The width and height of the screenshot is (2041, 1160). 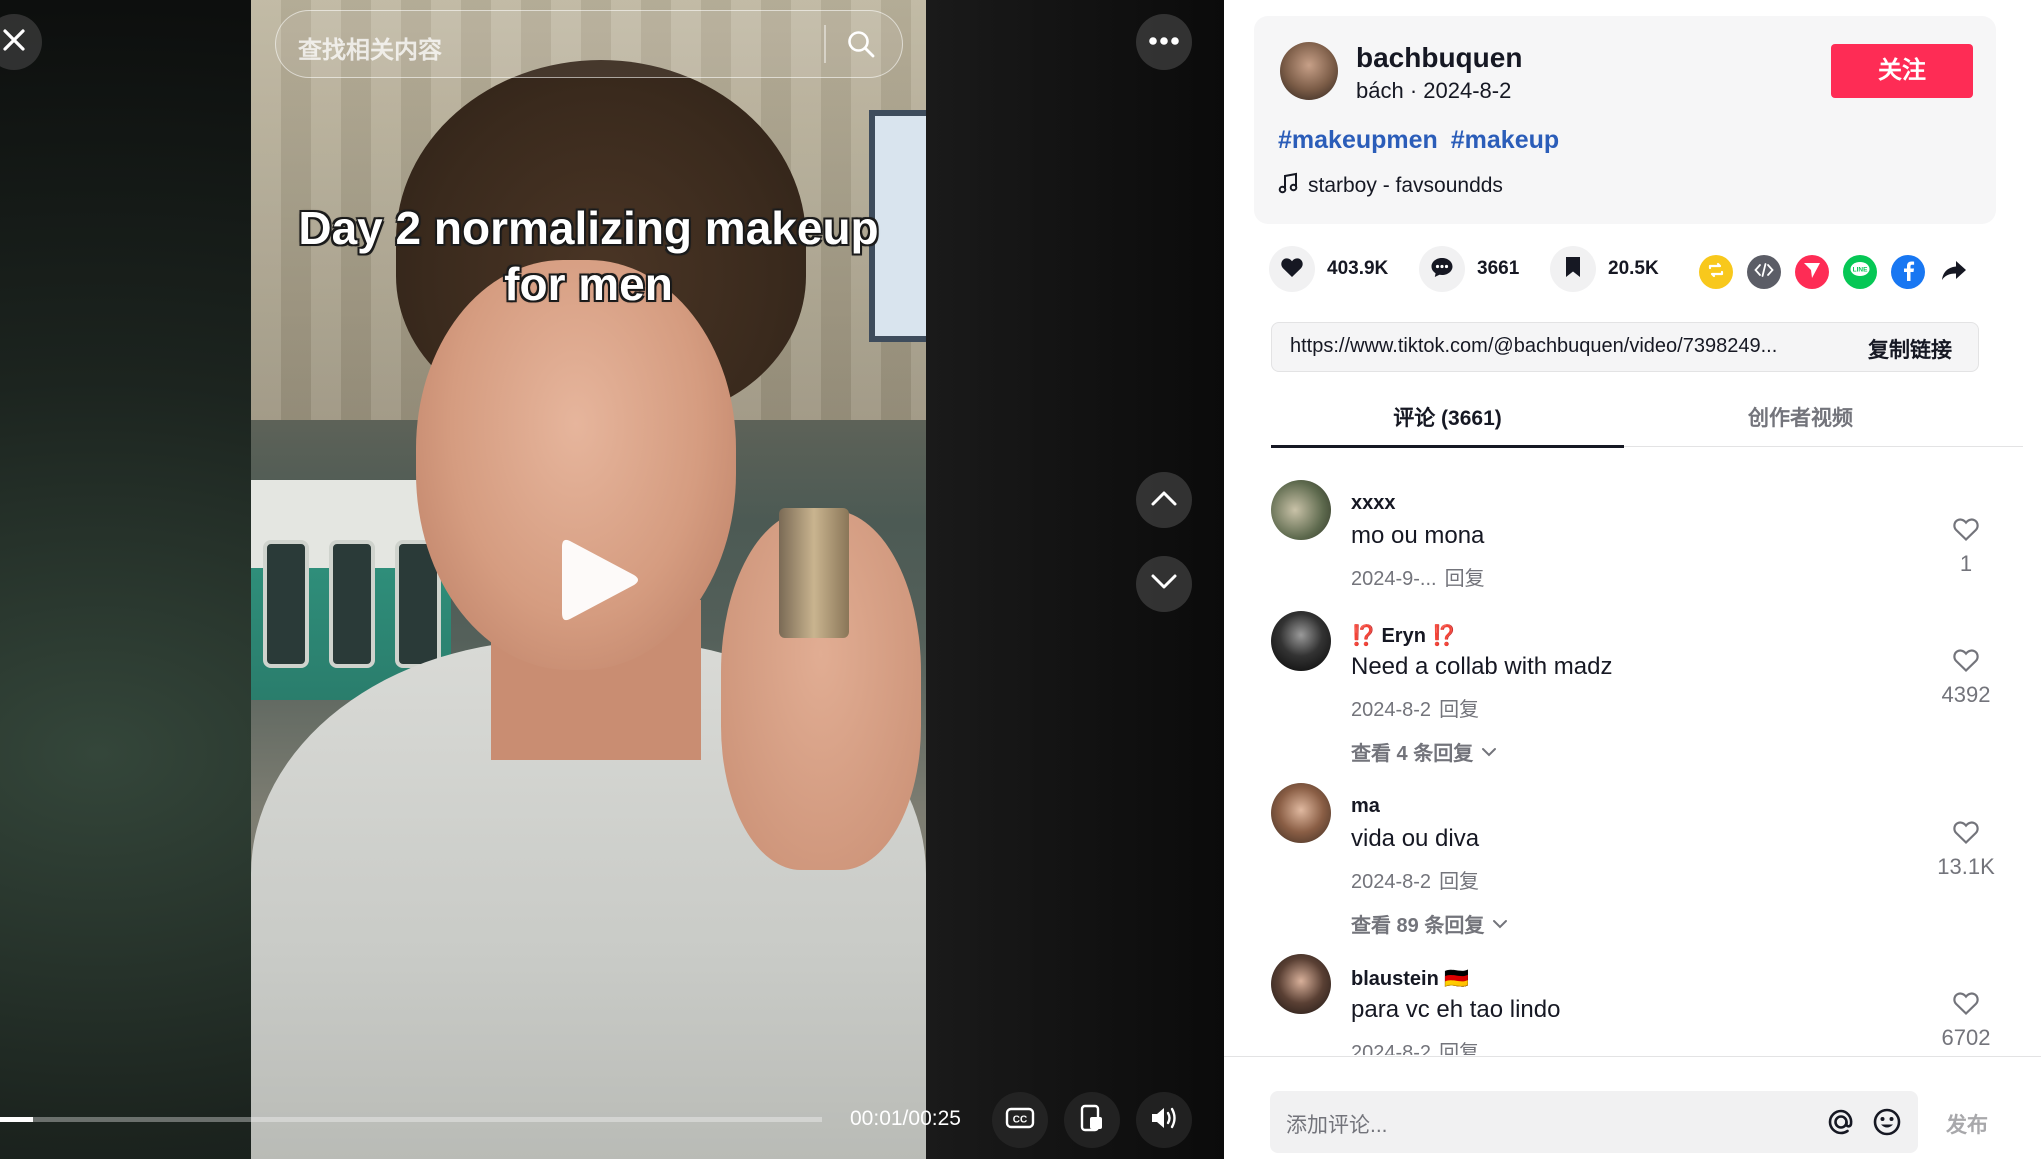 What do you see at coordinates (598, 582) in the screenshot?
I see `play-icon` at bounding box center [598, 582].